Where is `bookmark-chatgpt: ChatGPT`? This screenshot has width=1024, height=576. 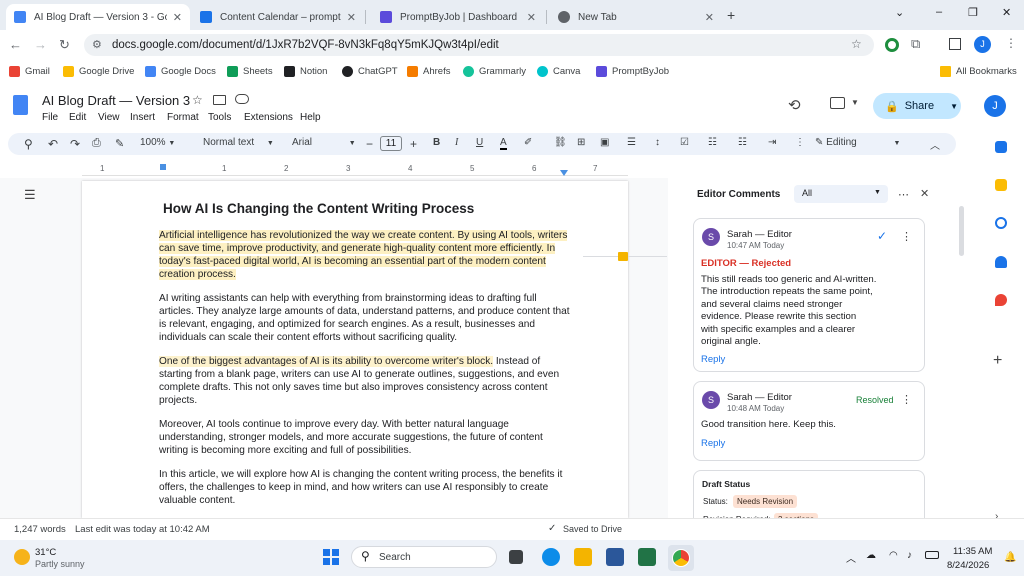
bookmark-chatgpt: ChatGPT is located at coordinates (370, 71).